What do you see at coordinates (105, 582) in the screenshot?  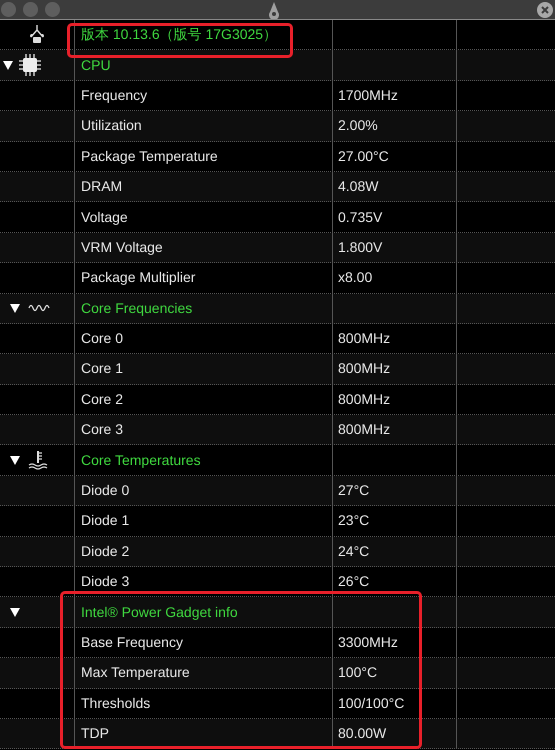 I see `metric-label: Diode 3` at bounding box center [105, 582].